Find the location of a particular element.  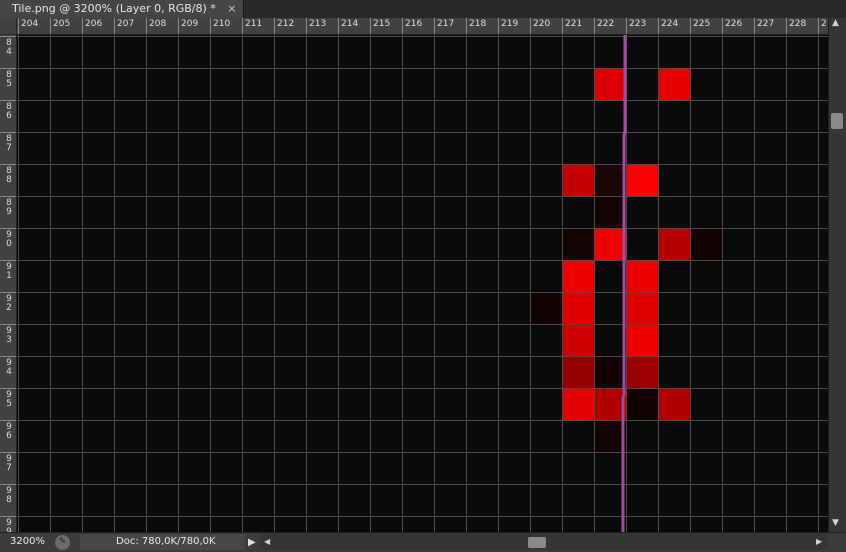

ruler-label: 88 is located at coordinates (9, 175).